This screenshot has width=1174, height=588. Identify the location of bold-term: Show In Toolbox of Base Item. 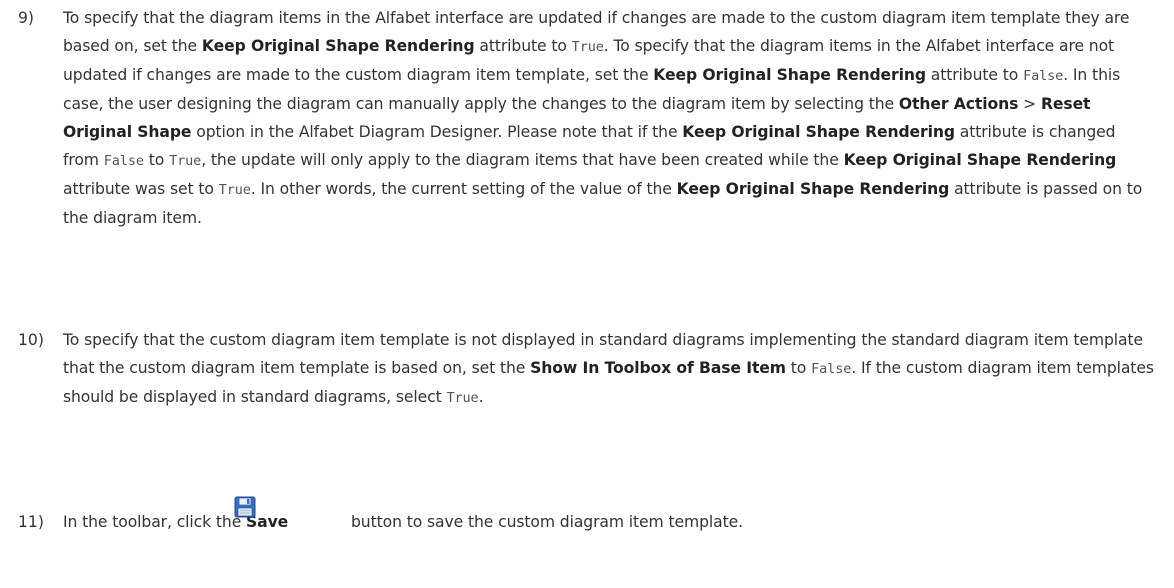
(658, 368).